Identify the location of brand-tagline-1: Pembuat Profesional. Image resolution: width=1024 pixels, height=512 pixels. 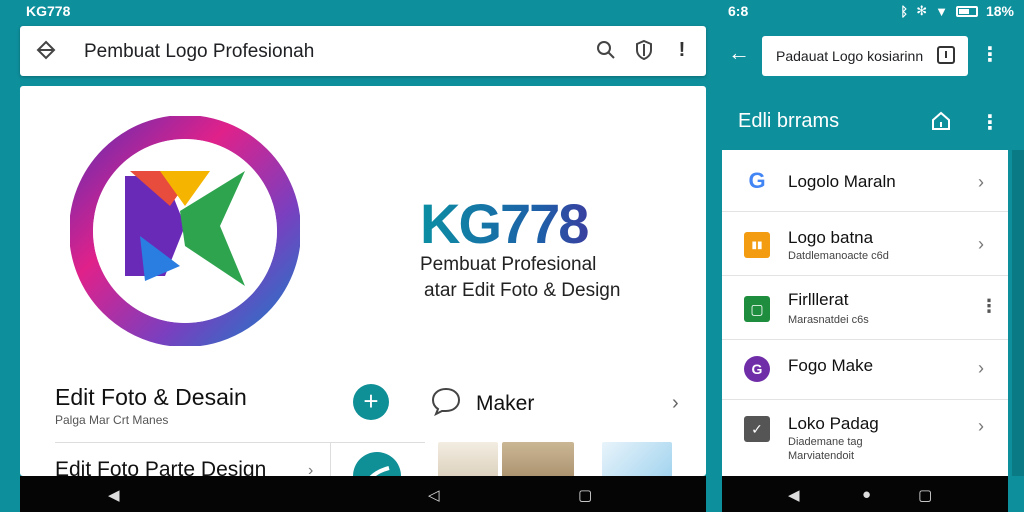
(508, 264).